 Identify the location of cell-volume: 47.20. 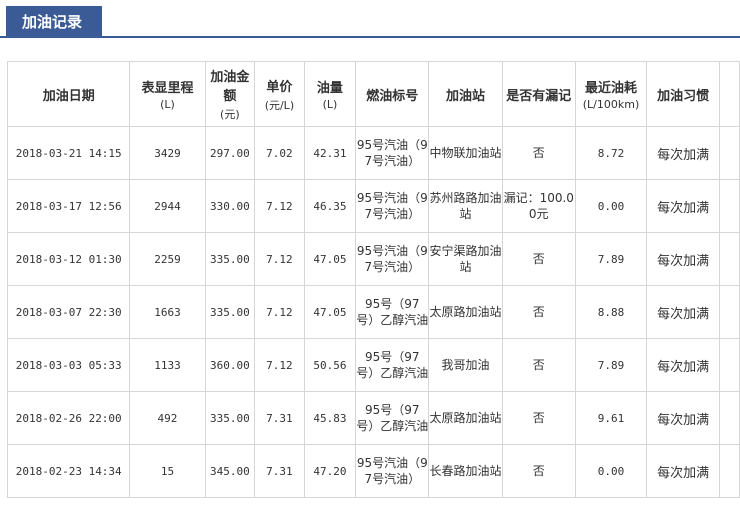
(330, 471).